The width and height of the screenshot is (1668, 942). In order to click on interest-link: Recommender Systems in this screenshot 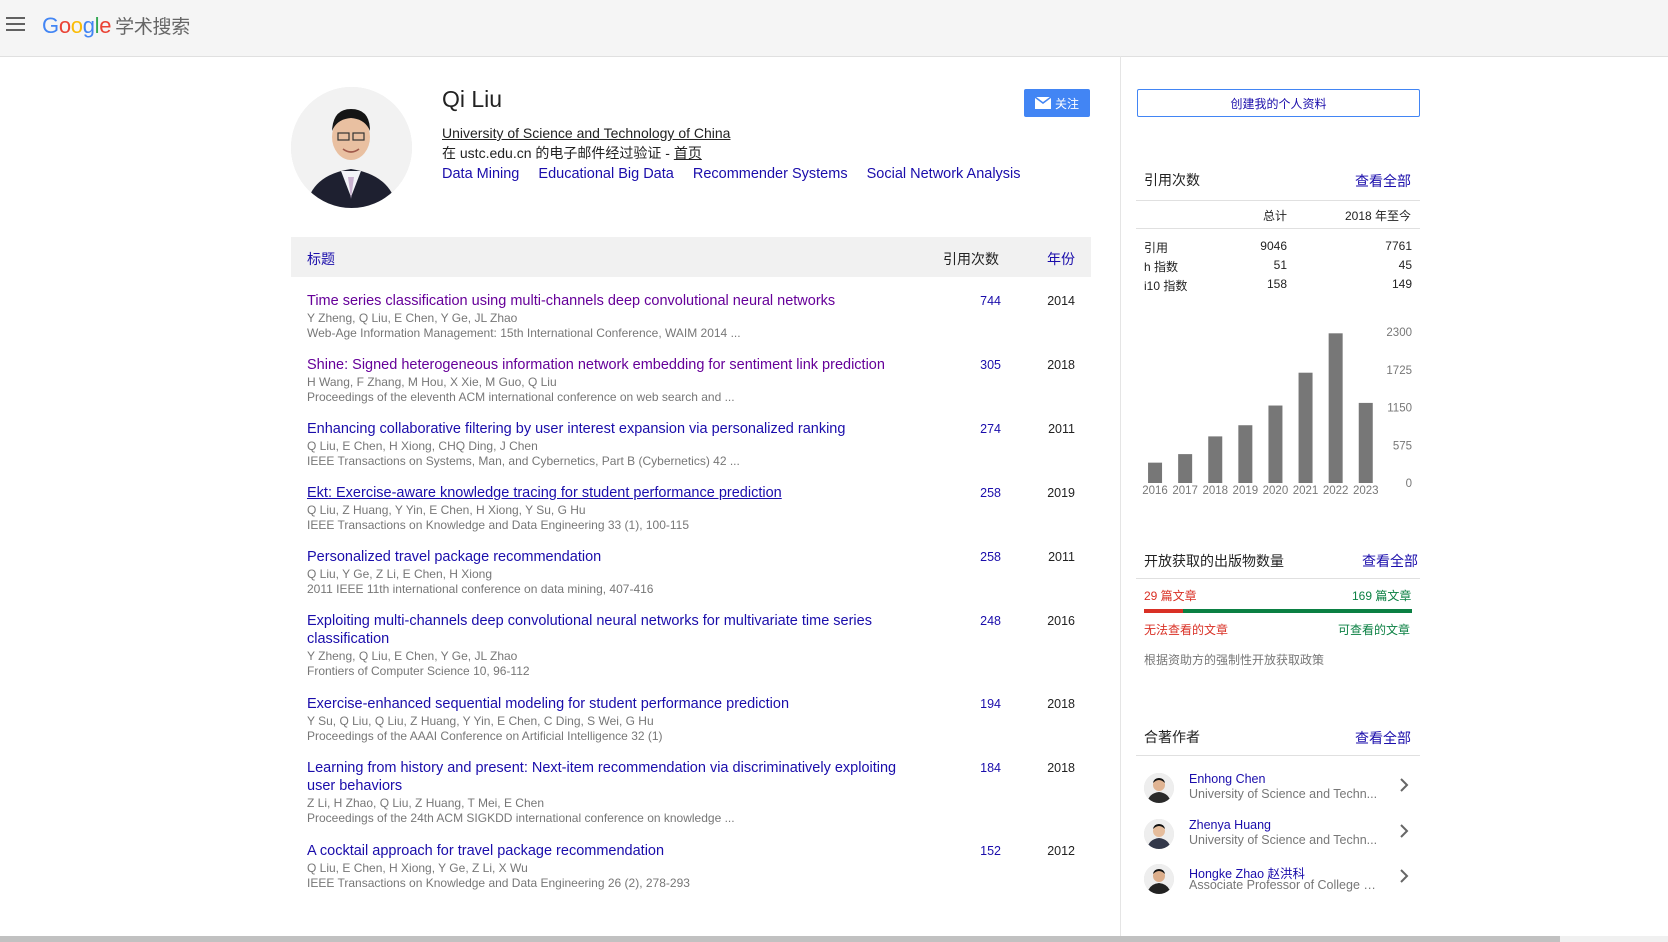, I will do `click(770, 174)`.